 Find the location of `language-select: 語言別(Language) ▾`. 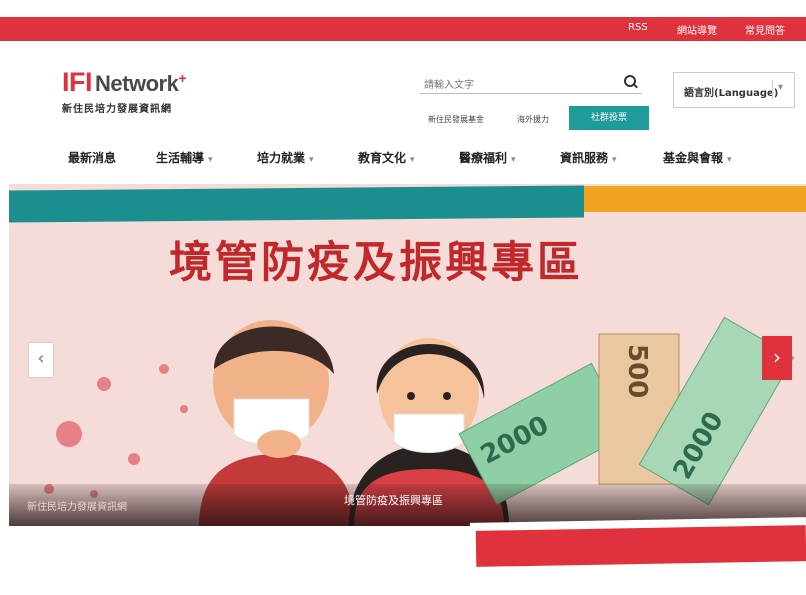

language-select: 語言別(Language) ▾ is located at coordinates (734, 90).